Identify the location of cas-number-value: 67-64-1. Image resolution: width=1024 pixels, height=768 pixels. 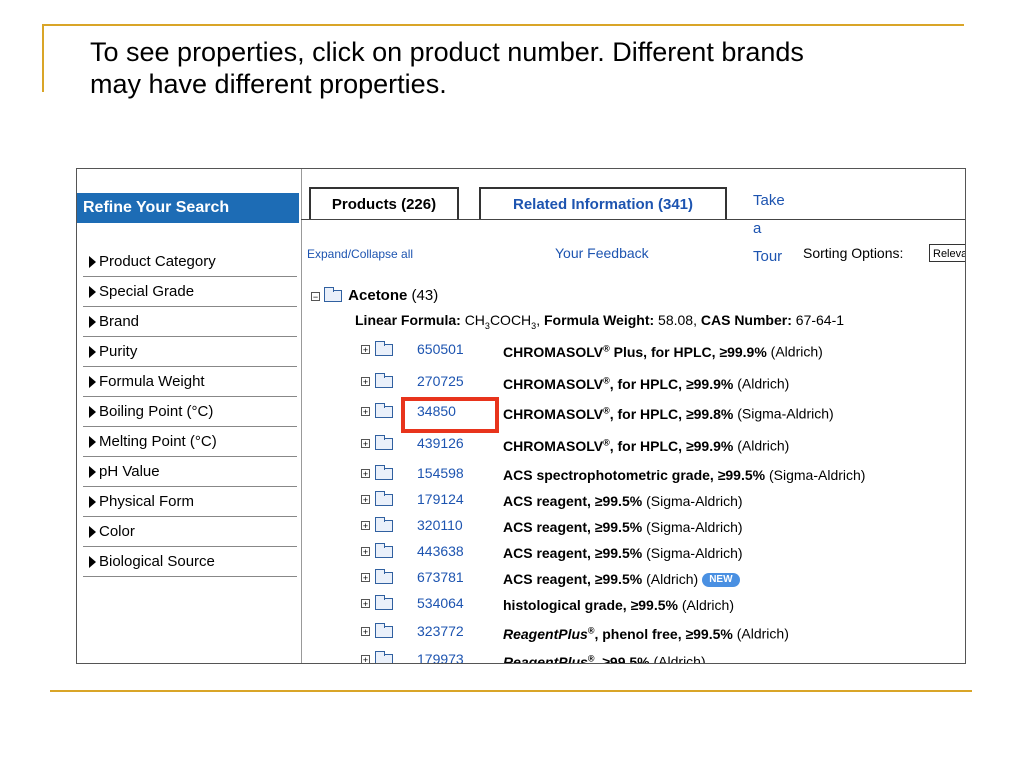
(820, 320).